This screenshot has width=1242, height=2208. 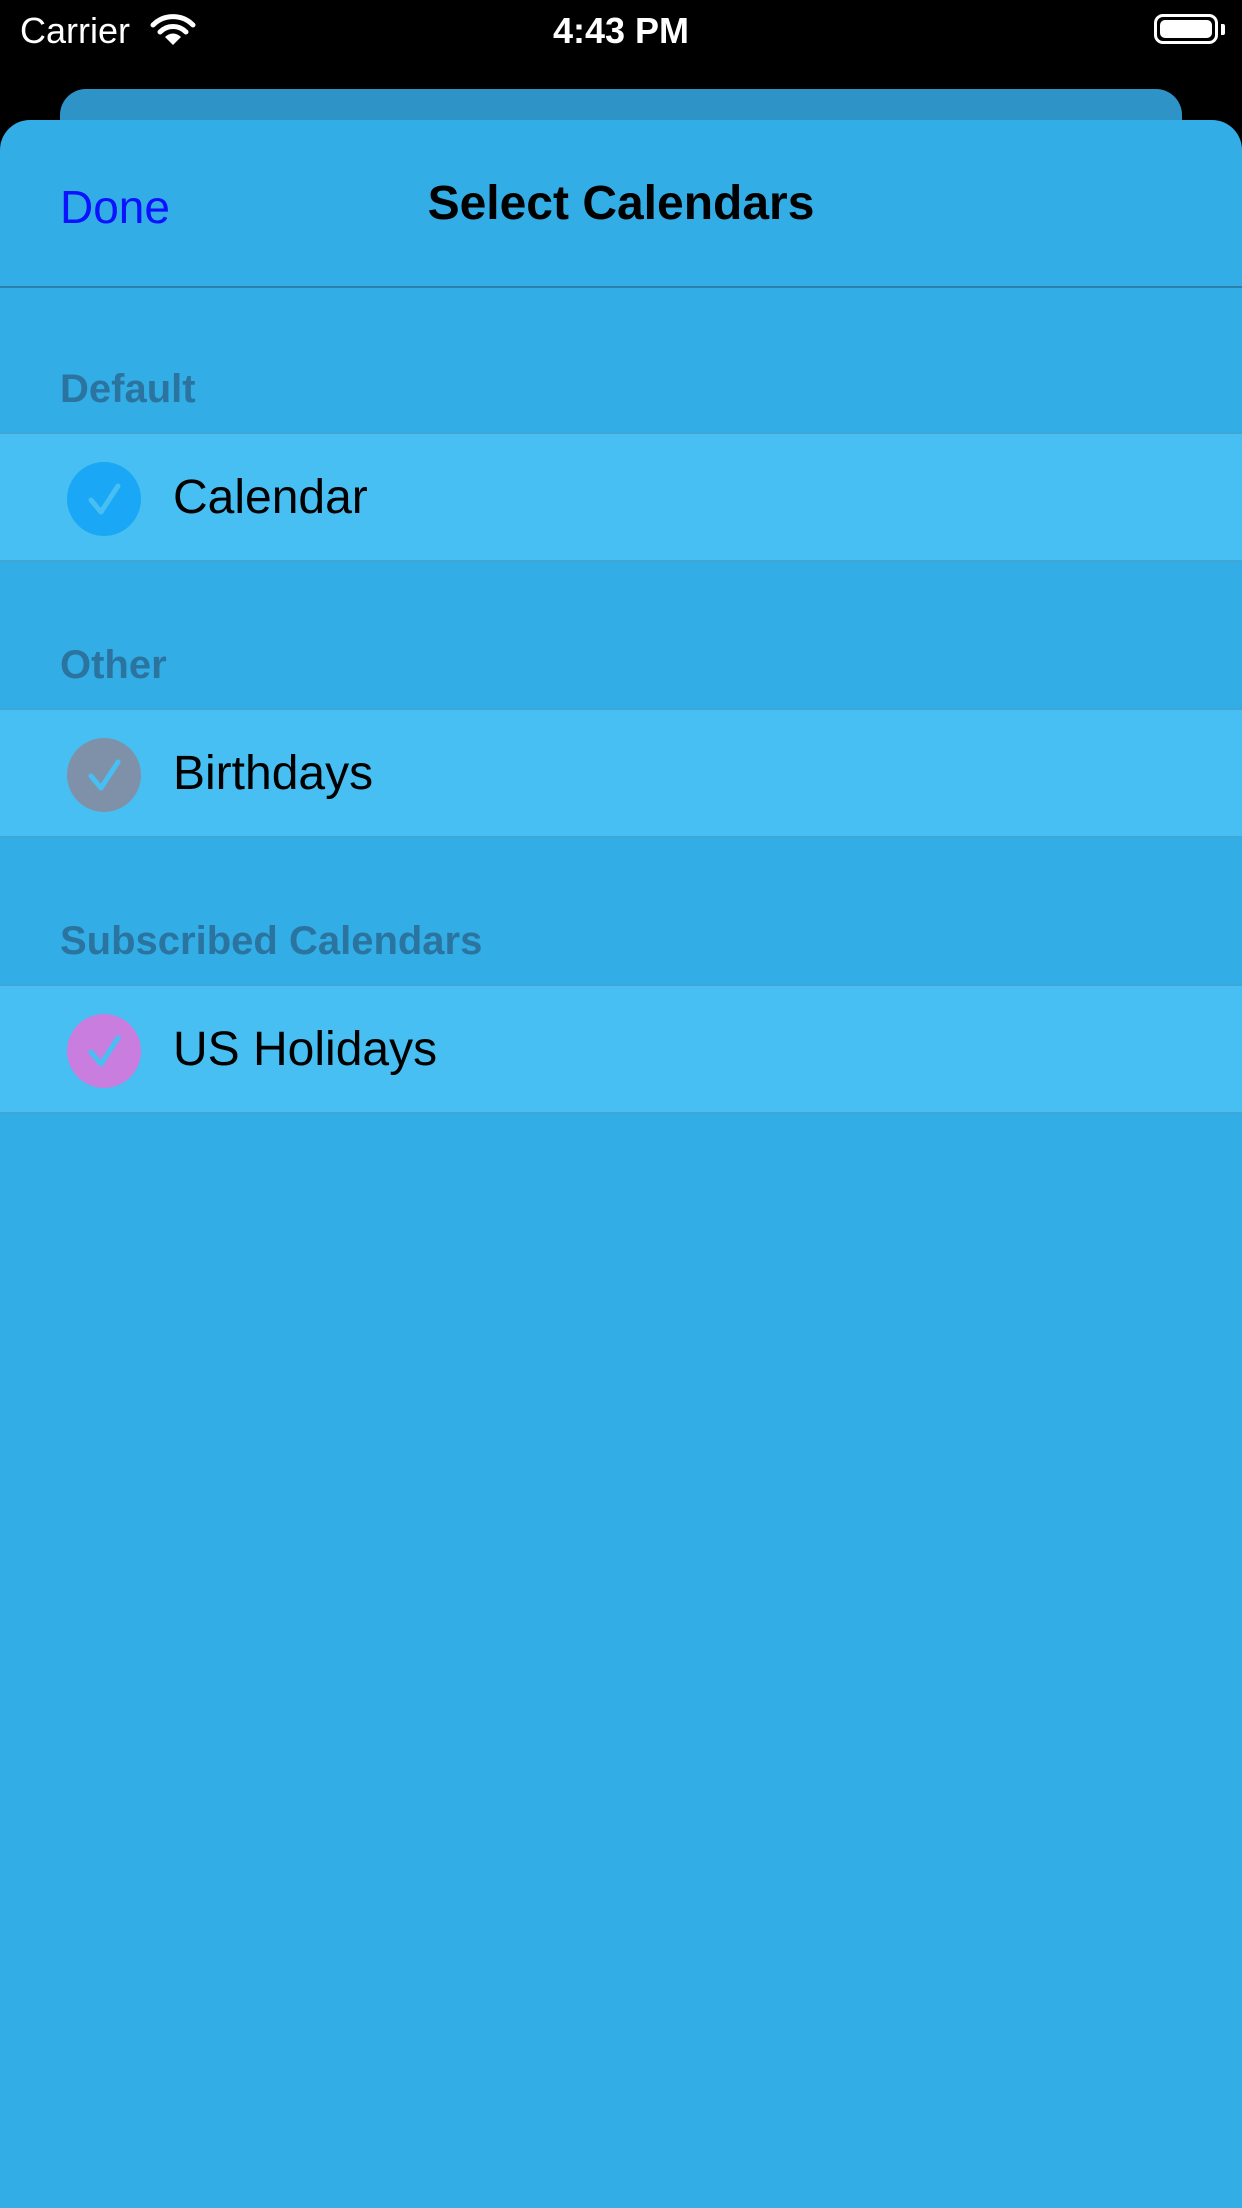 I want to click on calendar-row-calendar: Calendar, so click(x=621, y=497).